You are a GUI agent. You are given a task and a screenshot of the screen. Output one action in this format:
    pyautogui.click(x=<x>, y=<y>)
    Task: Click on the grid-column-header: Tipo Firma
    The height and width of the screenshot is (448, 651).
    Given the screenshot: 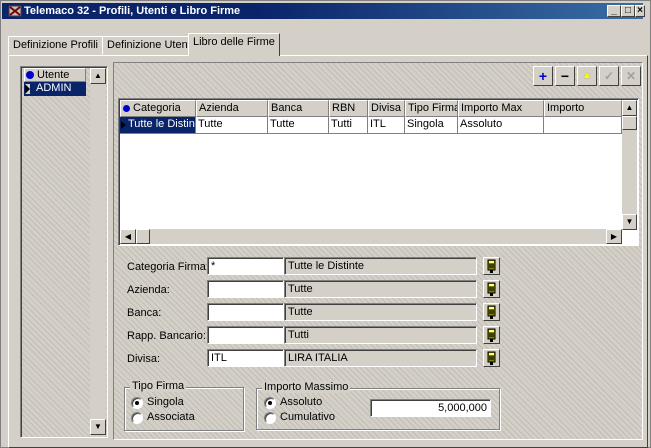 What is the action you would take?
    pyautogui.click(x=431, y=108)
    